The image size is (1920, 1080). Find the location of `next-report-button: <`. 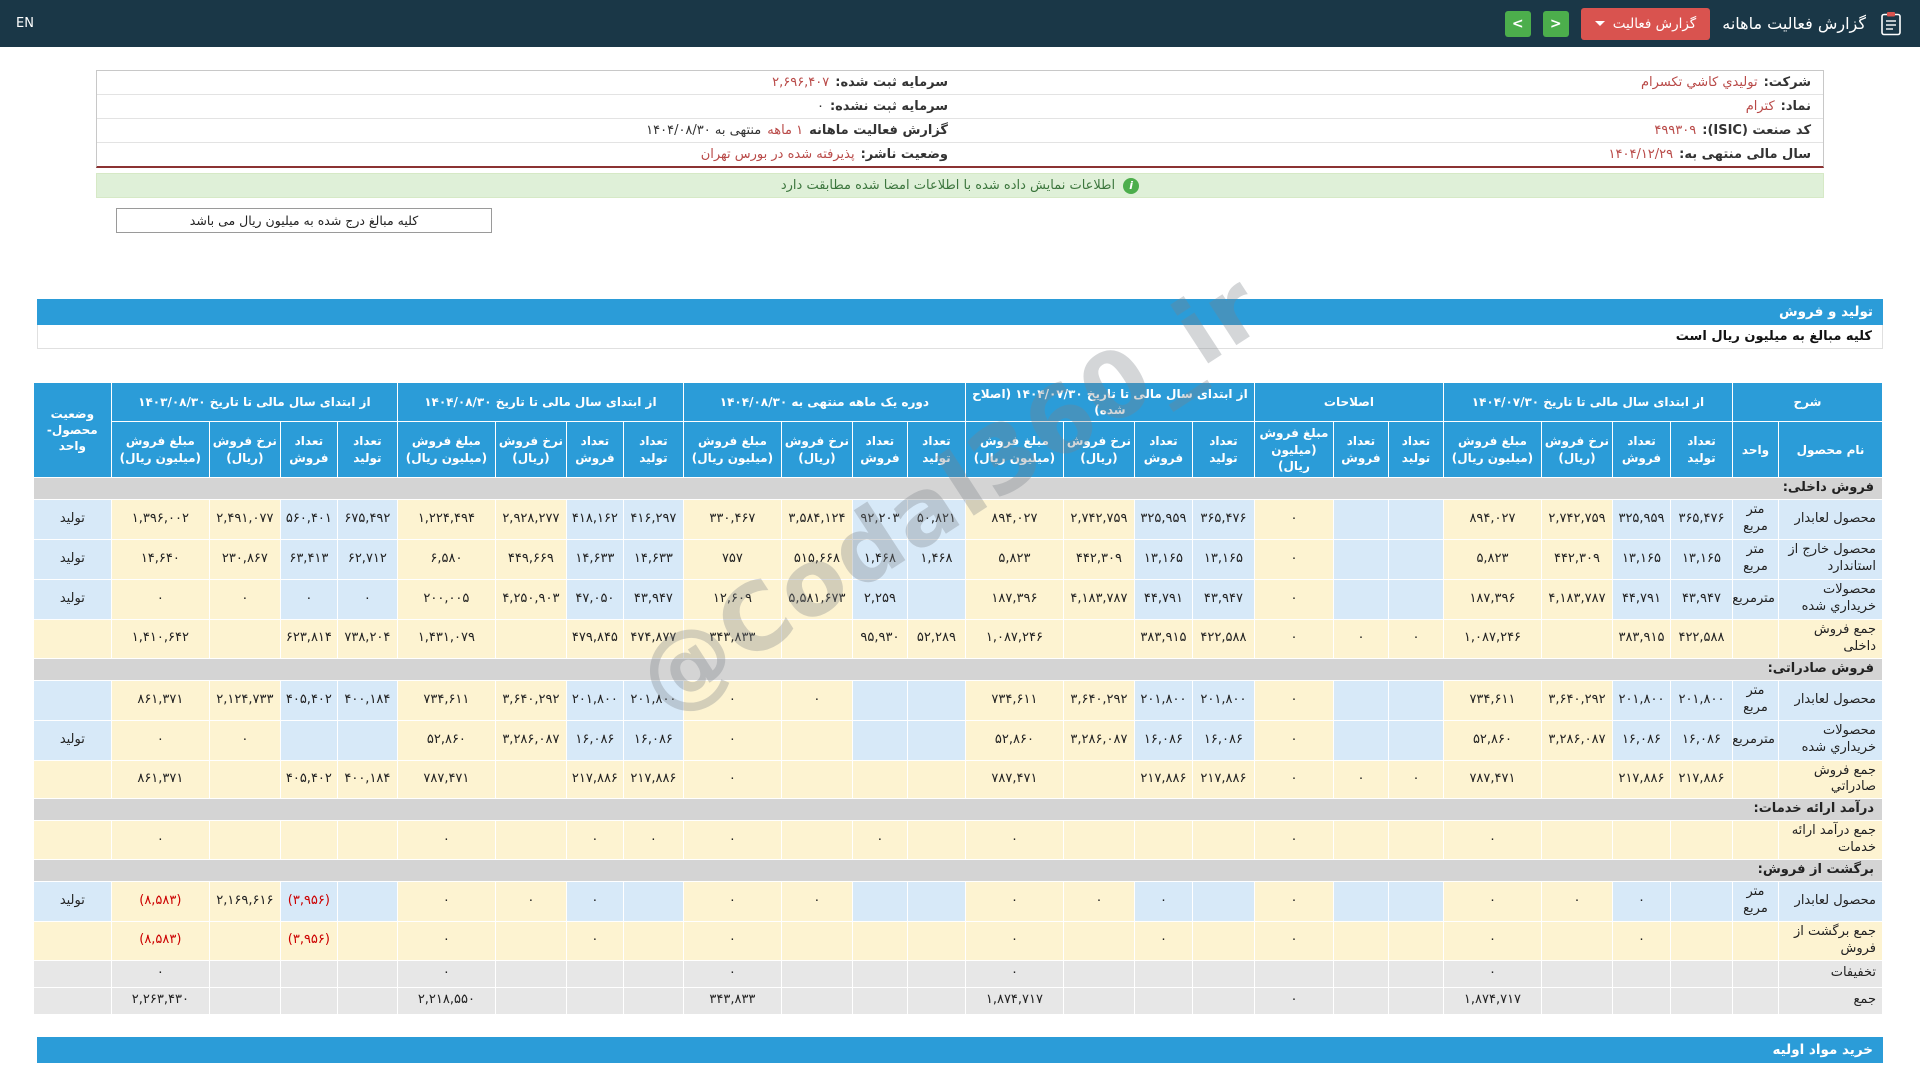

next-report-button: < is located at coordinates (1555, 23).